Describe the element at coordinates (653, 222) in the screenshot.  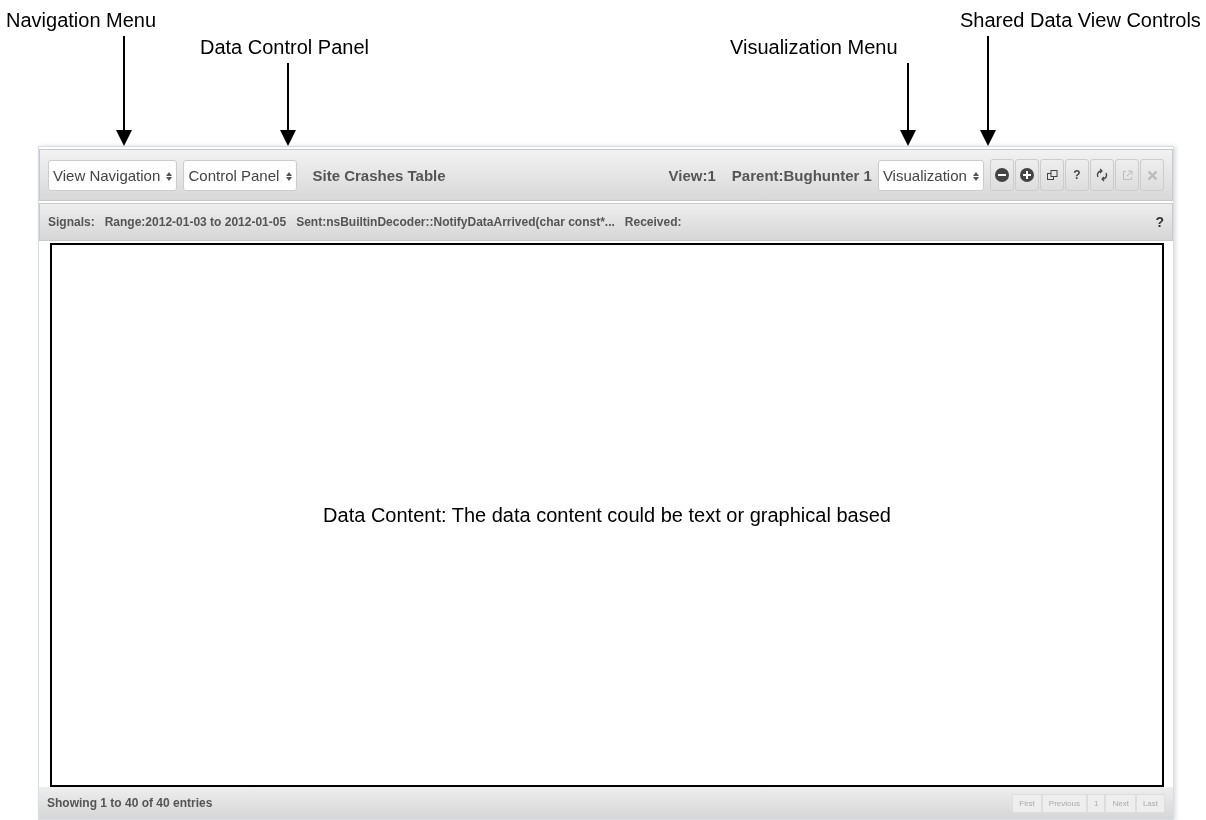
I see `received-label: Received:` at that location.